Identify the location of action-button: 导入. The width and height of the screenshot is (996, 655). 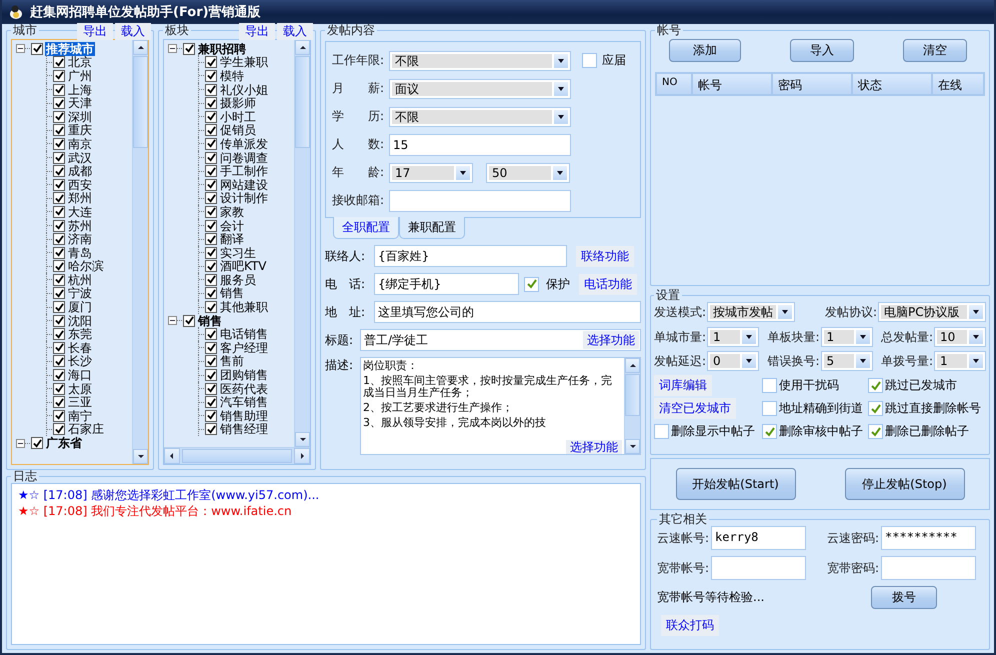
(822, 50).